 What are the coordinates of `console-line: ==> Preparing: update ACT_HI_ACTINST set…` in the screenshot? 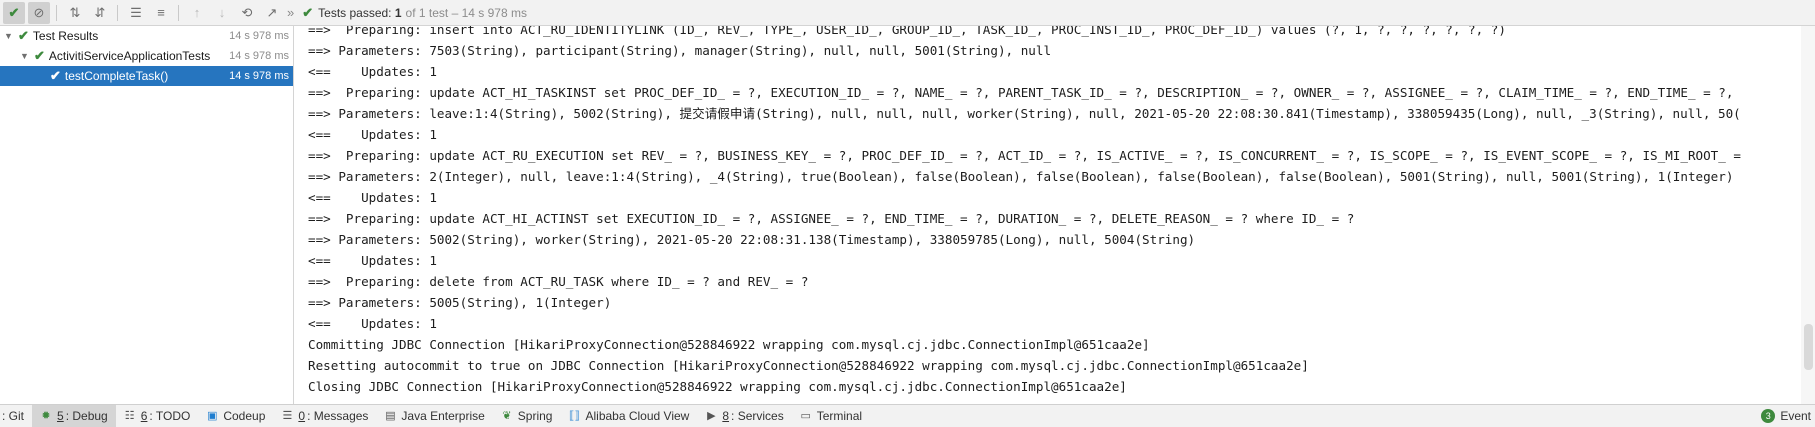 It's located at (831, 218).